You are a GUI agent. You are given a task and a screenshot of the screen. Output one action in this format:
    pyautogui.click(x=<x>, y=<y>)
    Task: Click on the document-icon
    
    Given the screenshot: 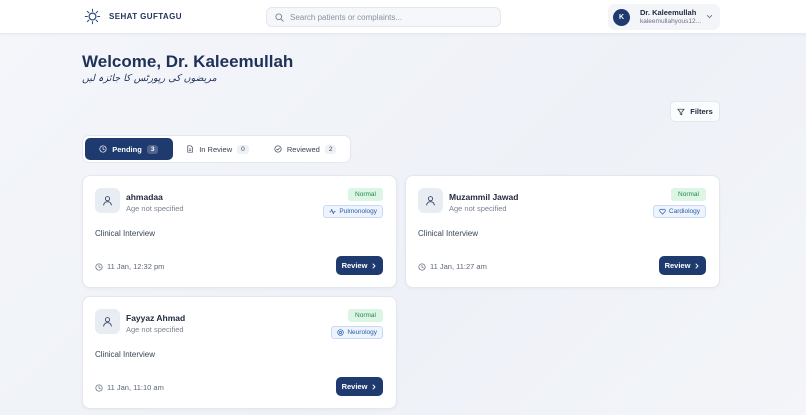 What is the action you would take?
    pyautogui.click(x=190, y=149)
    